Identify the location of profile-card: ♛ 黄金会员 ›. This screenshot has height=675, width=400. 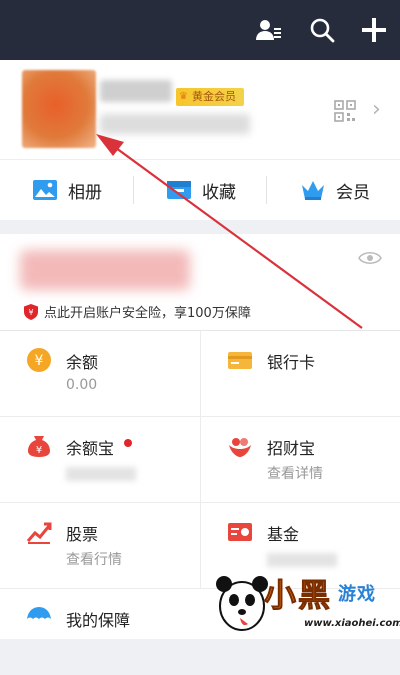
(200, 110).